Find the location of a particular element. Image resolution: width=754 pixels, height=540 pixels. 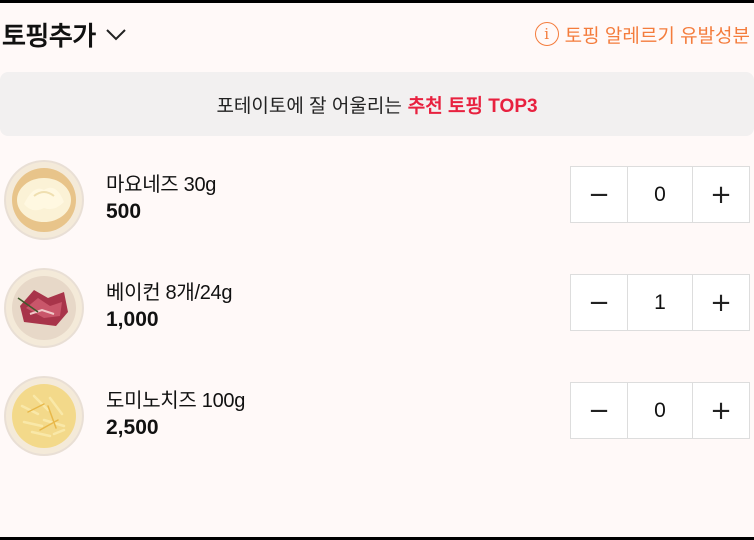

topping-toggle: 토핑추가 is located at coordinates (65, 34).